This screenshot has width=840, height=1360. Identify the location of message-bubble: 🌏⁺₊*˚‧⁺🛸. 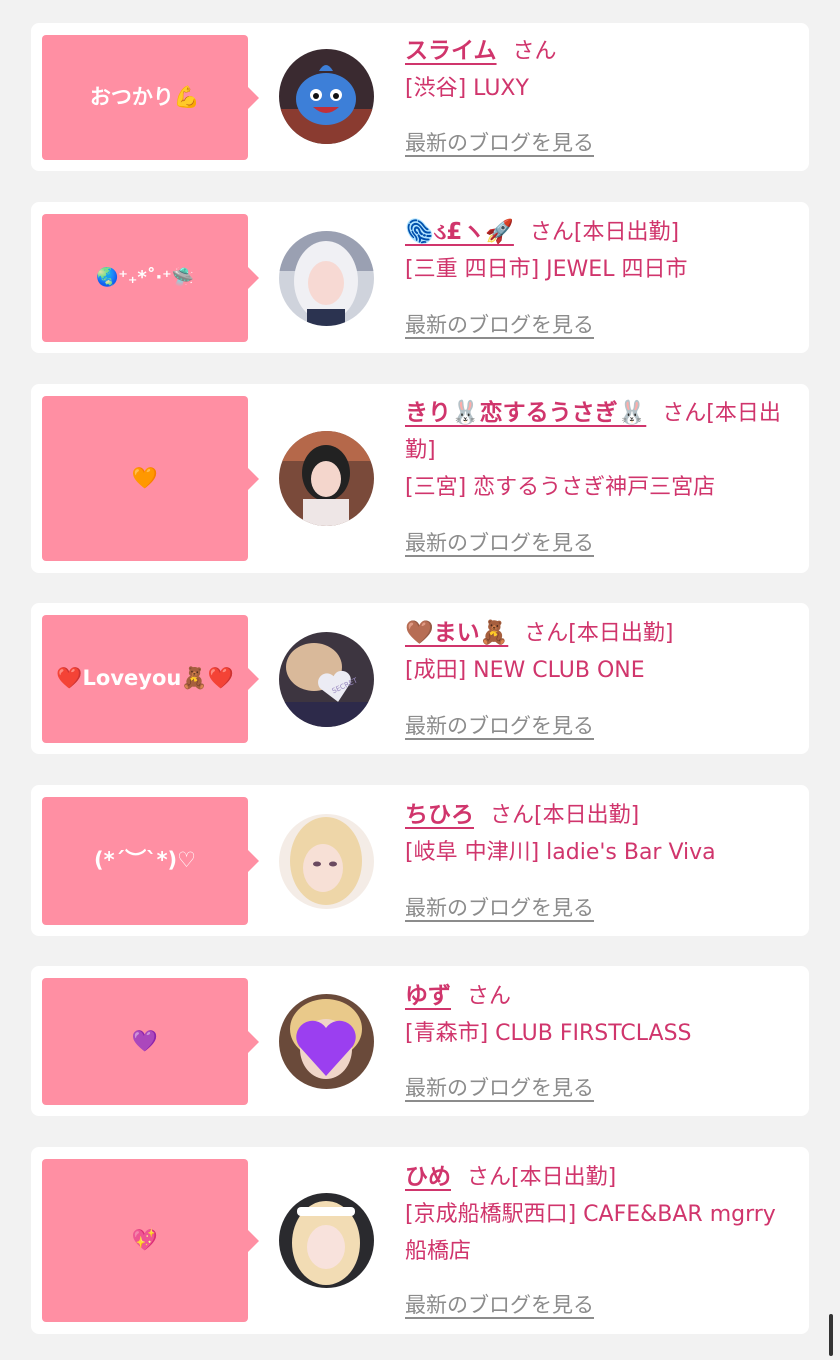
(150, 278).